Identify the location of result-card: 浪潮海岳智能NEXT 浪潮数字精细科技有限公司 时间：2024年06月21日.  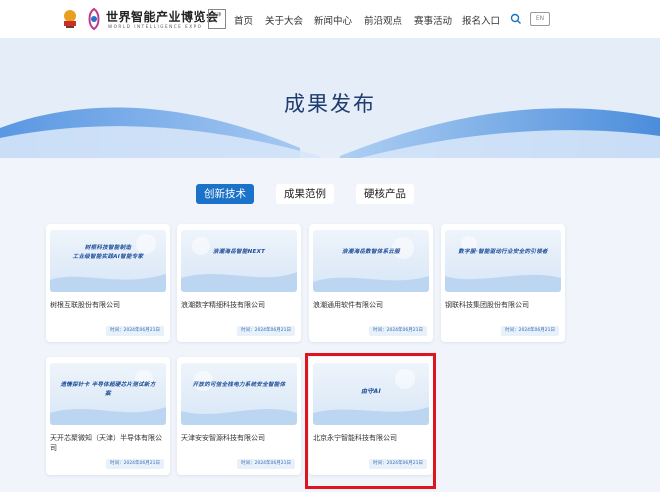
(239, 283).